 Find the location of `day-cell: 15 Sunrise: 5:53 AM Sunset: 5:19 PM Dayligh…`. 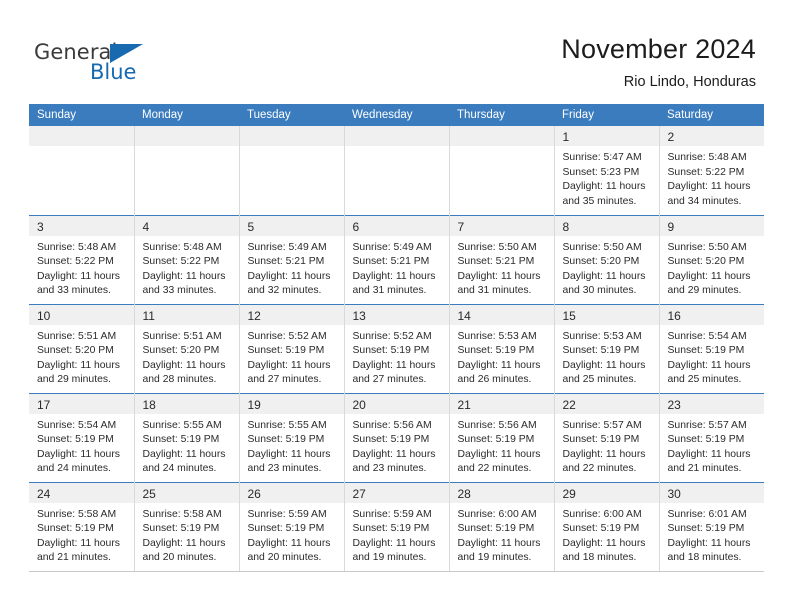

day-cell: 15 Sunrise: 5:53 AM Sunset: 5:19 PM Dayligh… is located at coordinates (607, 348).